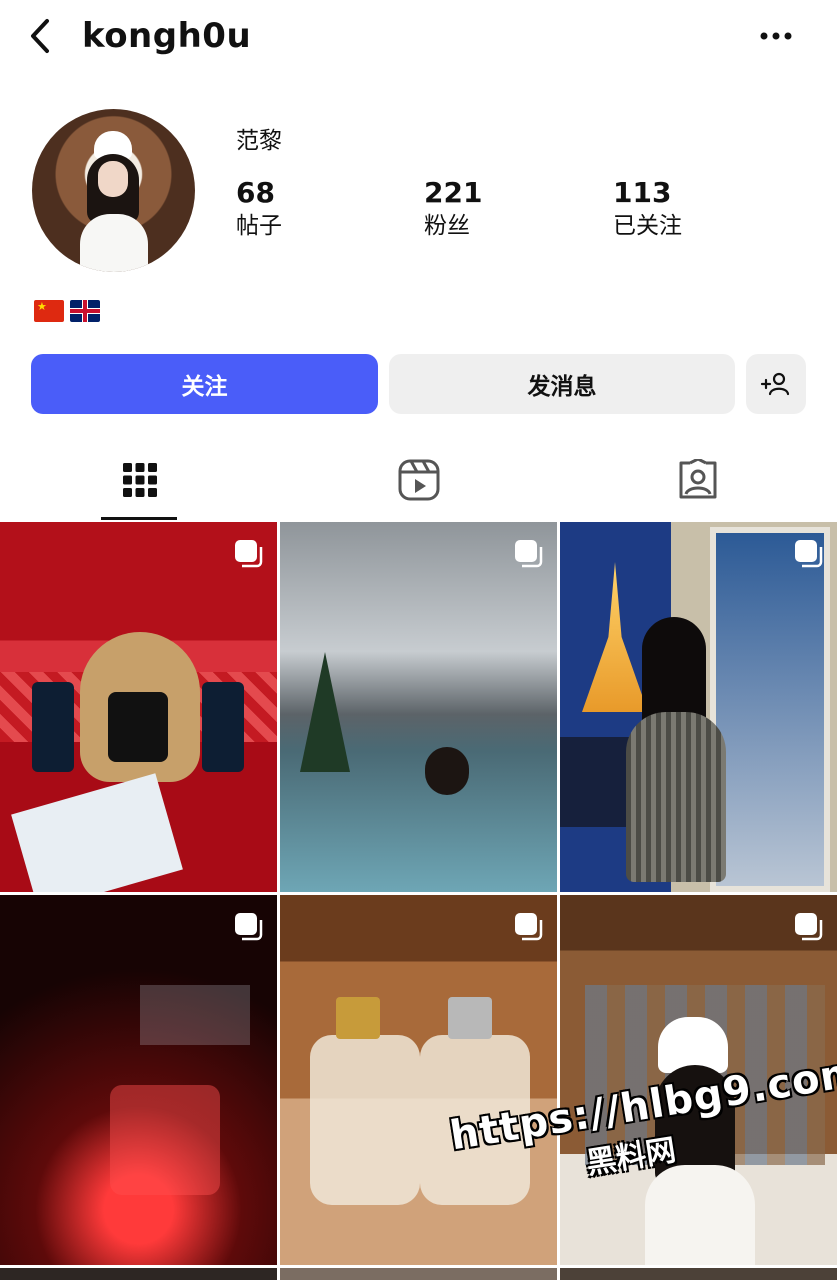  What do you see at coordinates (259, 226) in the screenshot?
I see `posts-label: 帖子` at bounding box center [259, 226].